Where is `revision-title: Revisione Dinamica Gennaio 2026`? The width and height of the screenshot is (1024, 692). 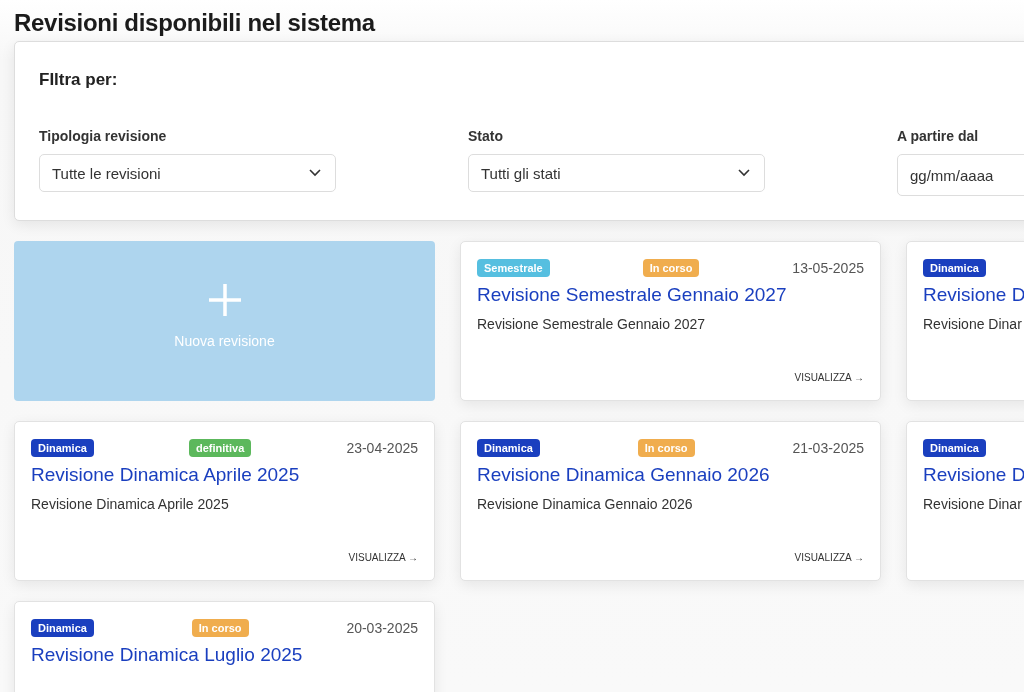
revision-title: Revisione Dinamica Gennaio 2026 is located at coordinates (623, 475).